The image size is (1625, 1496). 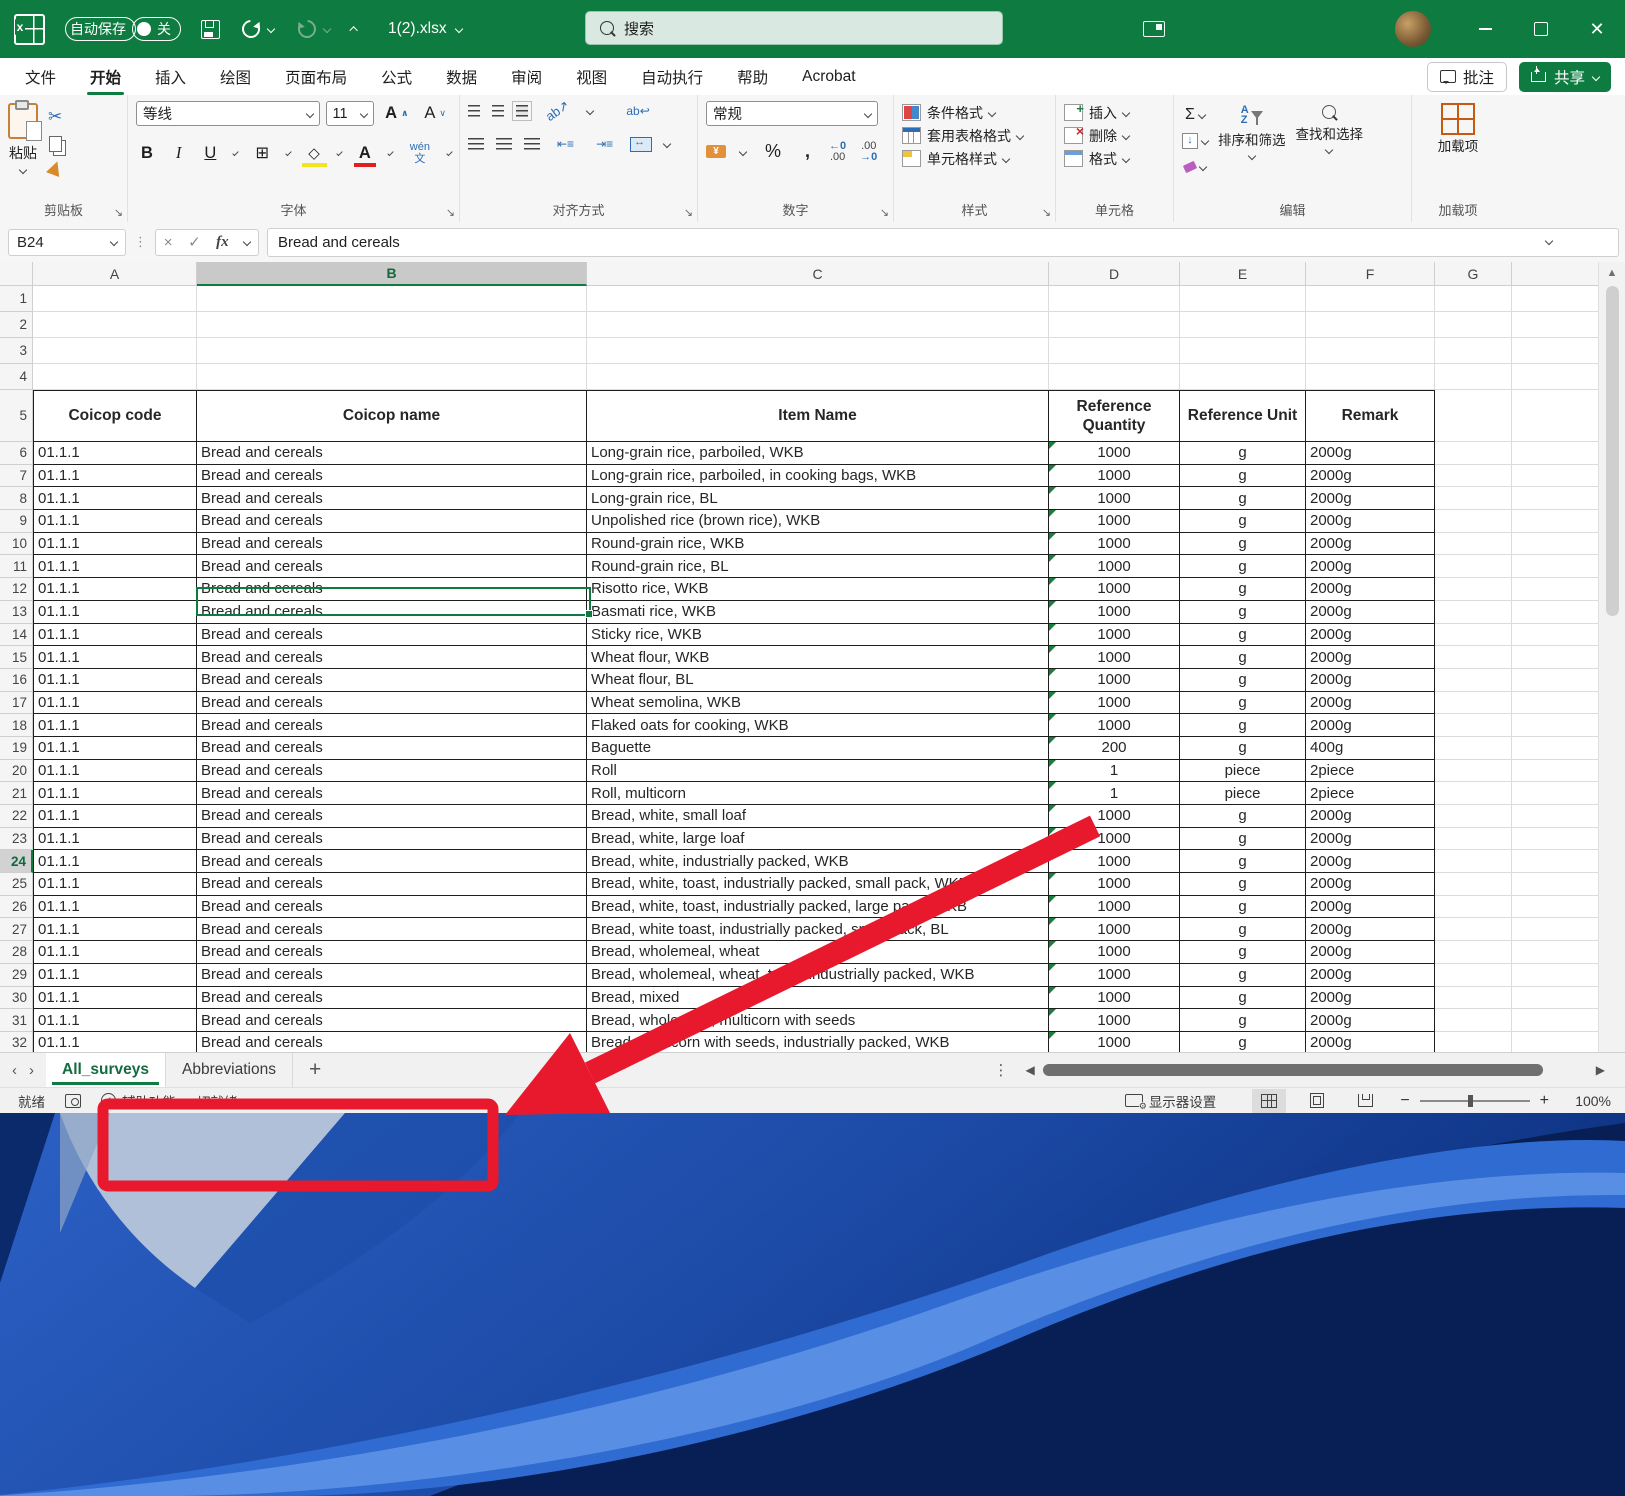 I want to click on cell-E23: g, so click(x=1243, y=839).